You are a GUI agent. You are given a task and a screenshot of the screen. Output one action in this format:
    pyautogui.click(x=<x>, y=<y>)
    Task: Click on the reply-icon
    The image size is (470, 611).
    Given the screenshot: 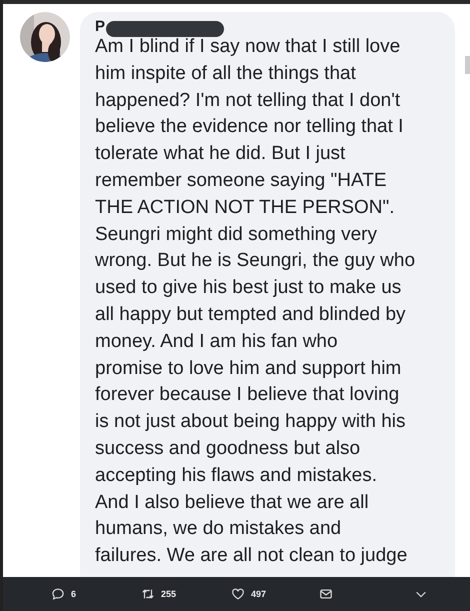 What is the action you would take?
    pyautogui.click(x=58, y=594)
    